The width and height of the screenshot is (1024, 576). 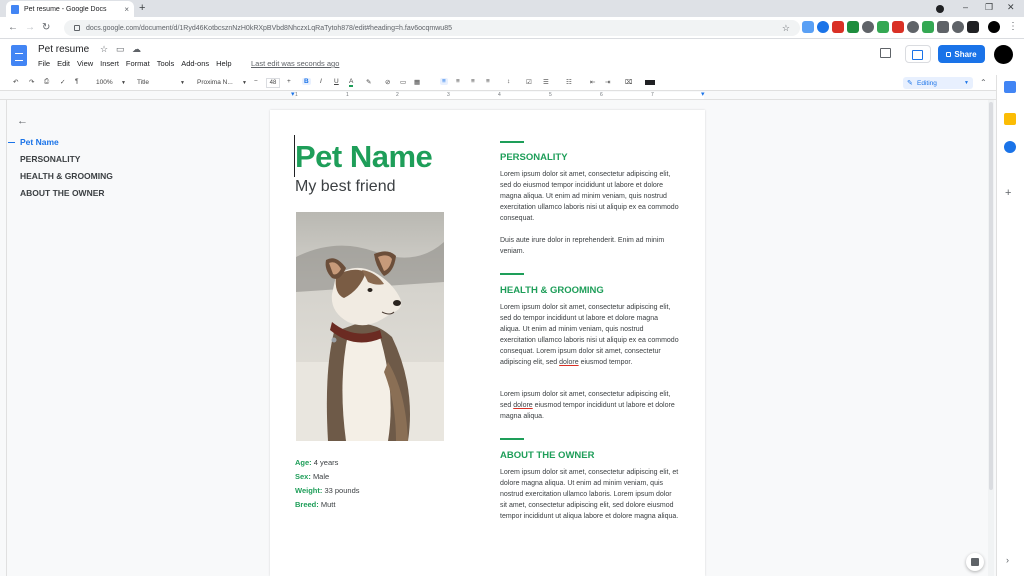 What do you see at coordinates (975, 562) in the screenshot?
I see `explore-button` at bounding box center [975, 562].